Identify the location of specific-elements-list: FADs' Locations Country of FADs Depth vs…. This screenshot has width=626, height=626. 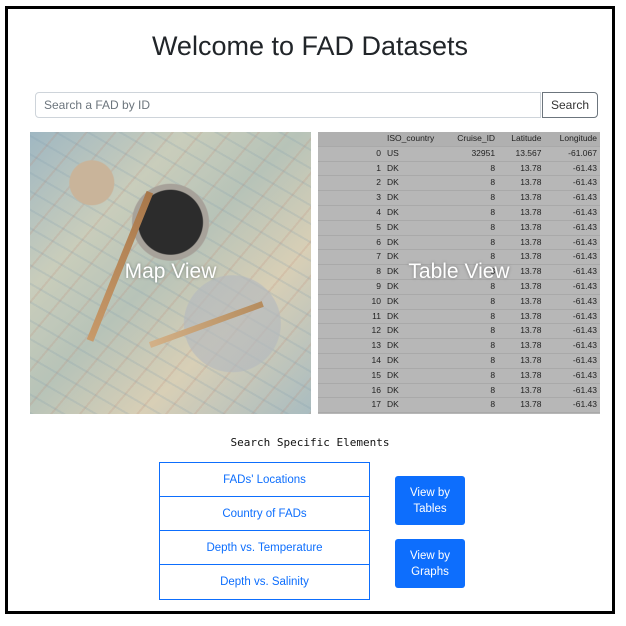
(264, 531).